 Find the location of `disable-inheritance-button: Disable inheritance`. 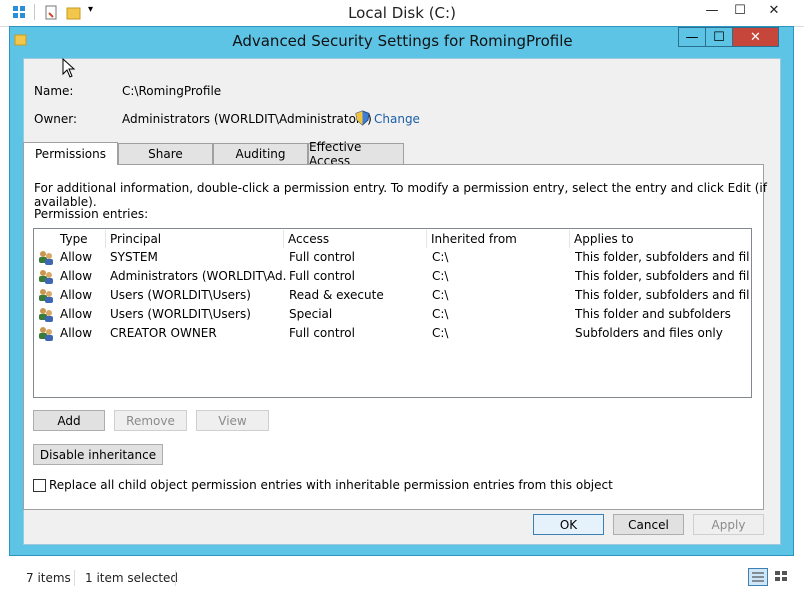

disable-inheritance-button: Disable inheritance is located at coordinates (98, 454).